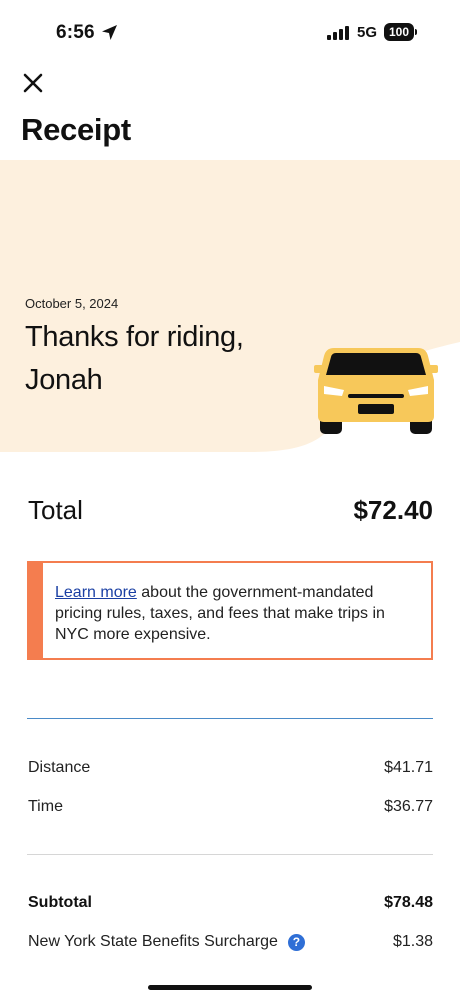 This screenshot has height=1000, width=460. Describe the element at coordinates (33, 83) in the screenshot. I see `close-icon` at that location.